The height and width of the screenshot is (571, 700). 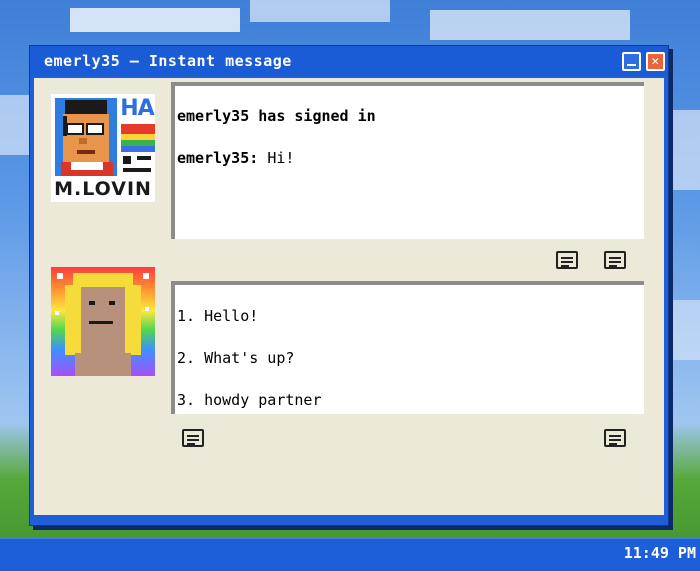 What do you see at coordinates (281, 158) in the screenshot?
I see `message-text: Hi!` at bounding box center [281, 158].